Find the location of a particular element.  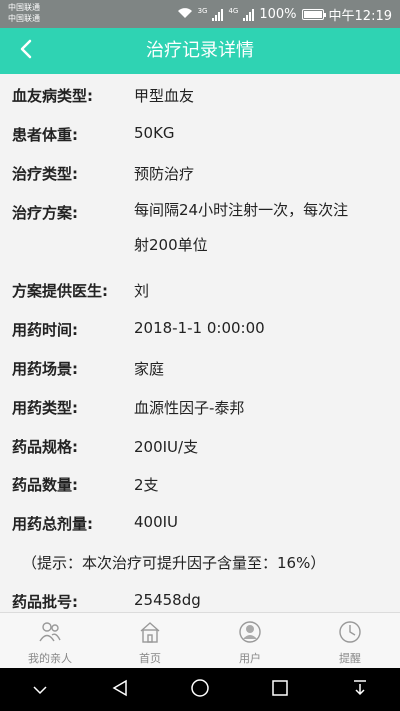

collapse-icon is located at coordinates (40, 689).